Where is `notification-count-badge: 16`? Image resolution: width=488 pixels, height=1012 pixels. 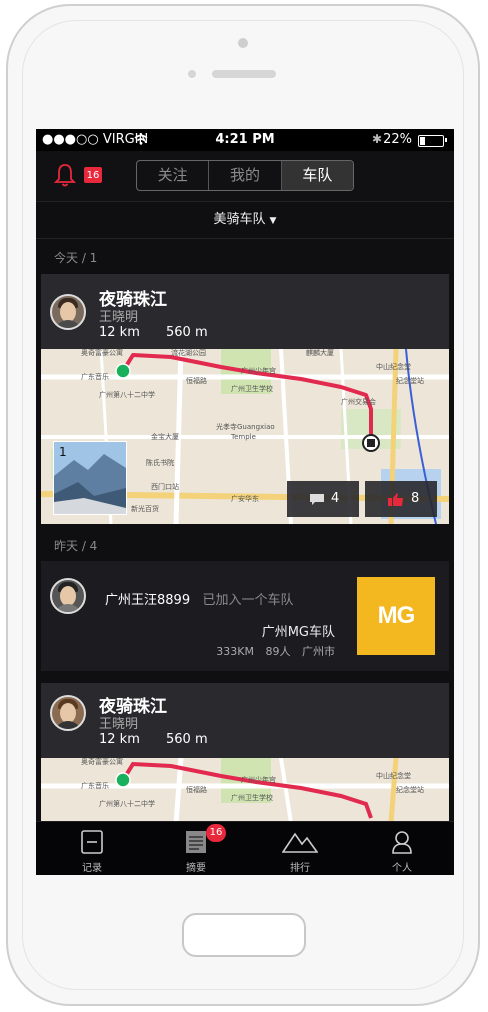 notification-count-badge: 16 is located at coordinates (93, 175).